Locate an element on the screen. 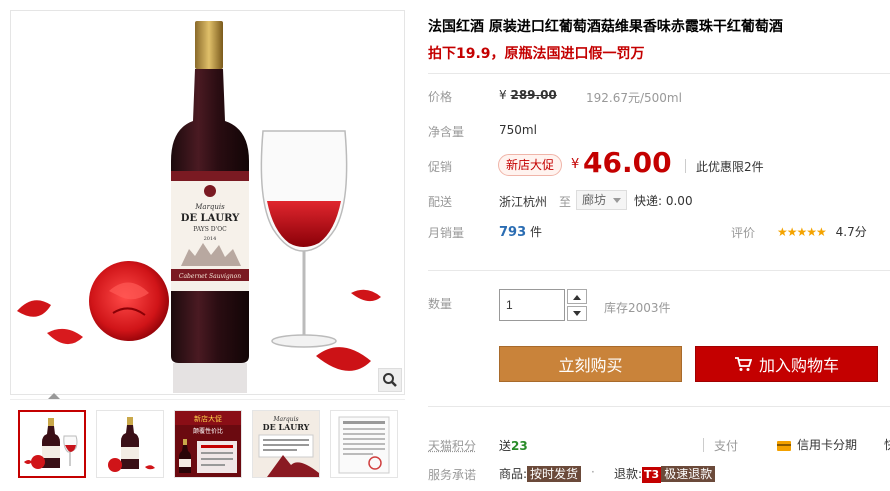 Image resolution: width=890 pixels, height=491 pixels. original-price-value: 289.00 is located at coordinates (533, 95).